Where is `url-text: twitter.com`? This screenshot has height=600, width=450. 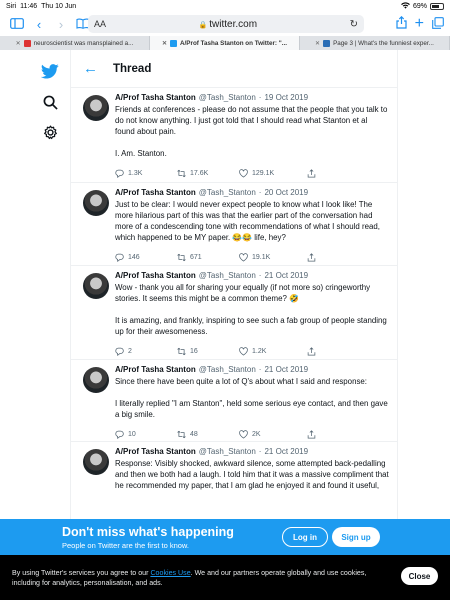
url-text: twitter.com is located at coordinates (233, 24).